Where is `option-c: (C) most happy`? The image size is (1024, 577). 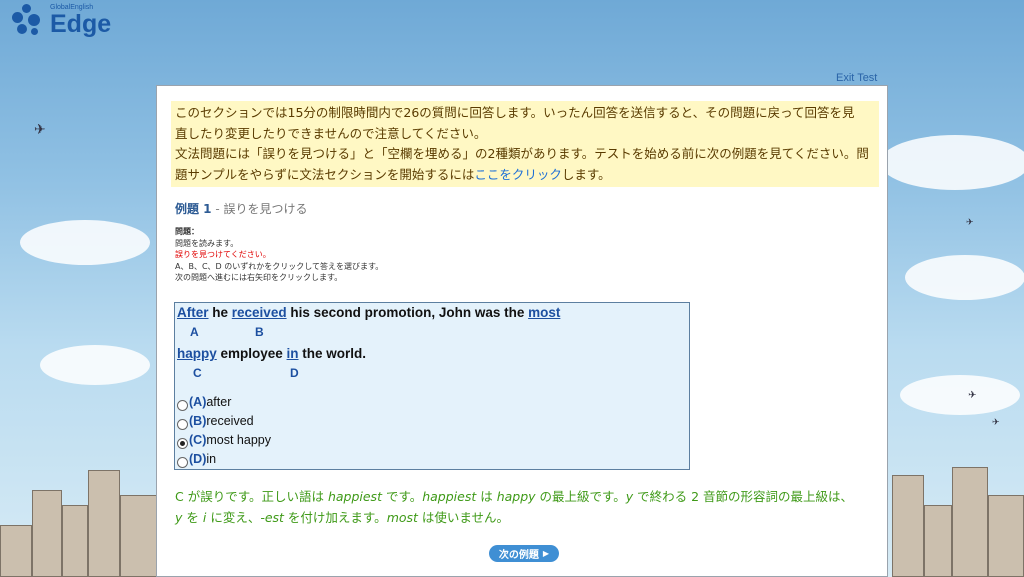 option-c: (C) most happy is located at coordinates (224, 441).